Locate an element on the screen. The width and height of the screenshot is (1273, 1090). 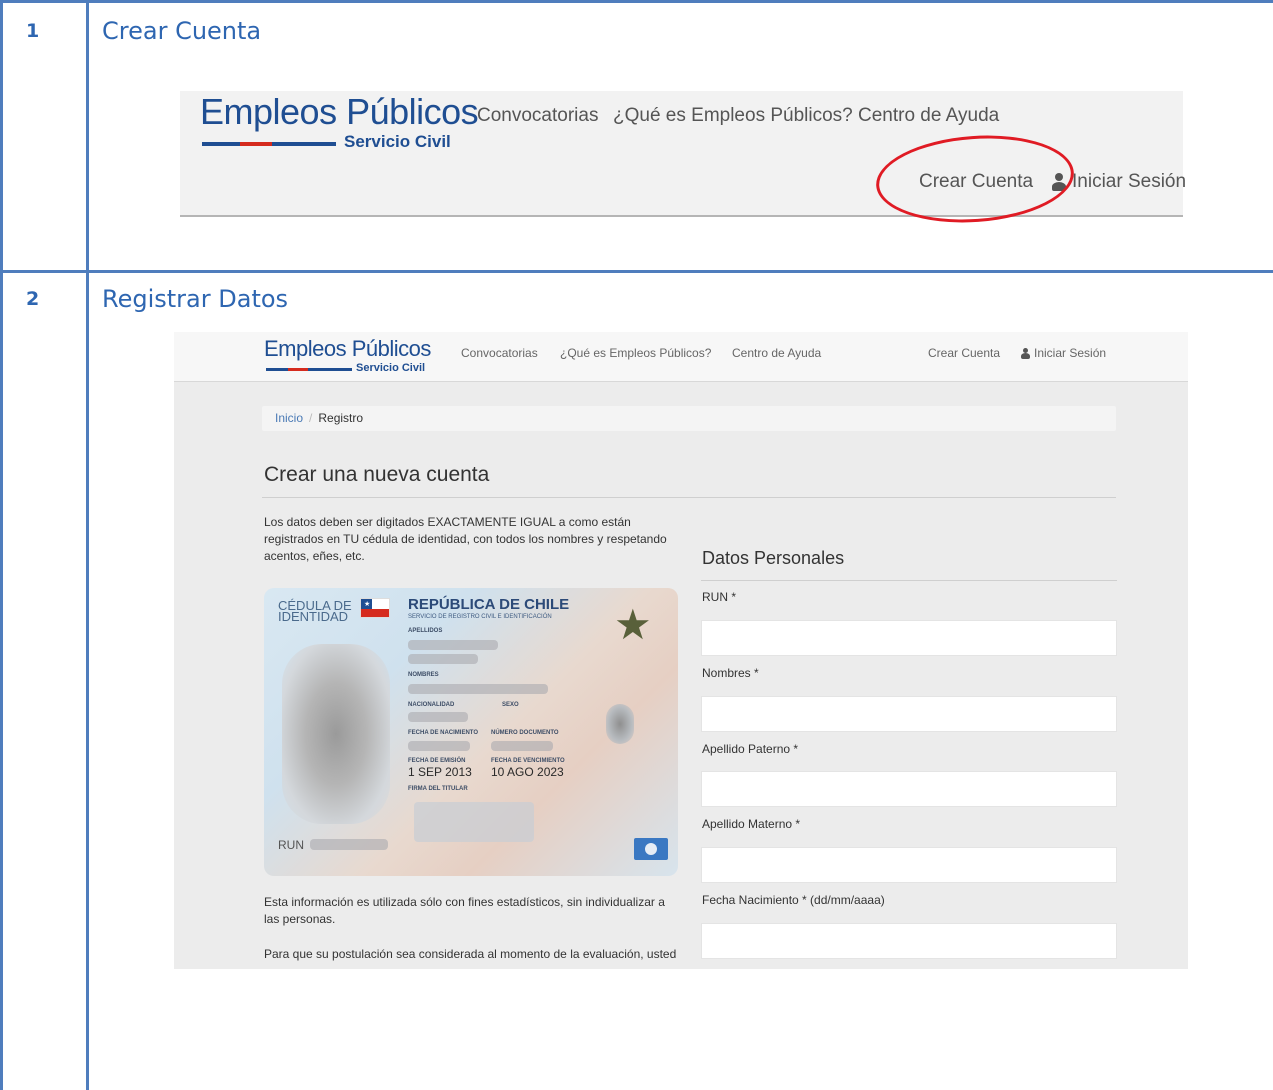
nombres-input is located at coordinates (909, 714).